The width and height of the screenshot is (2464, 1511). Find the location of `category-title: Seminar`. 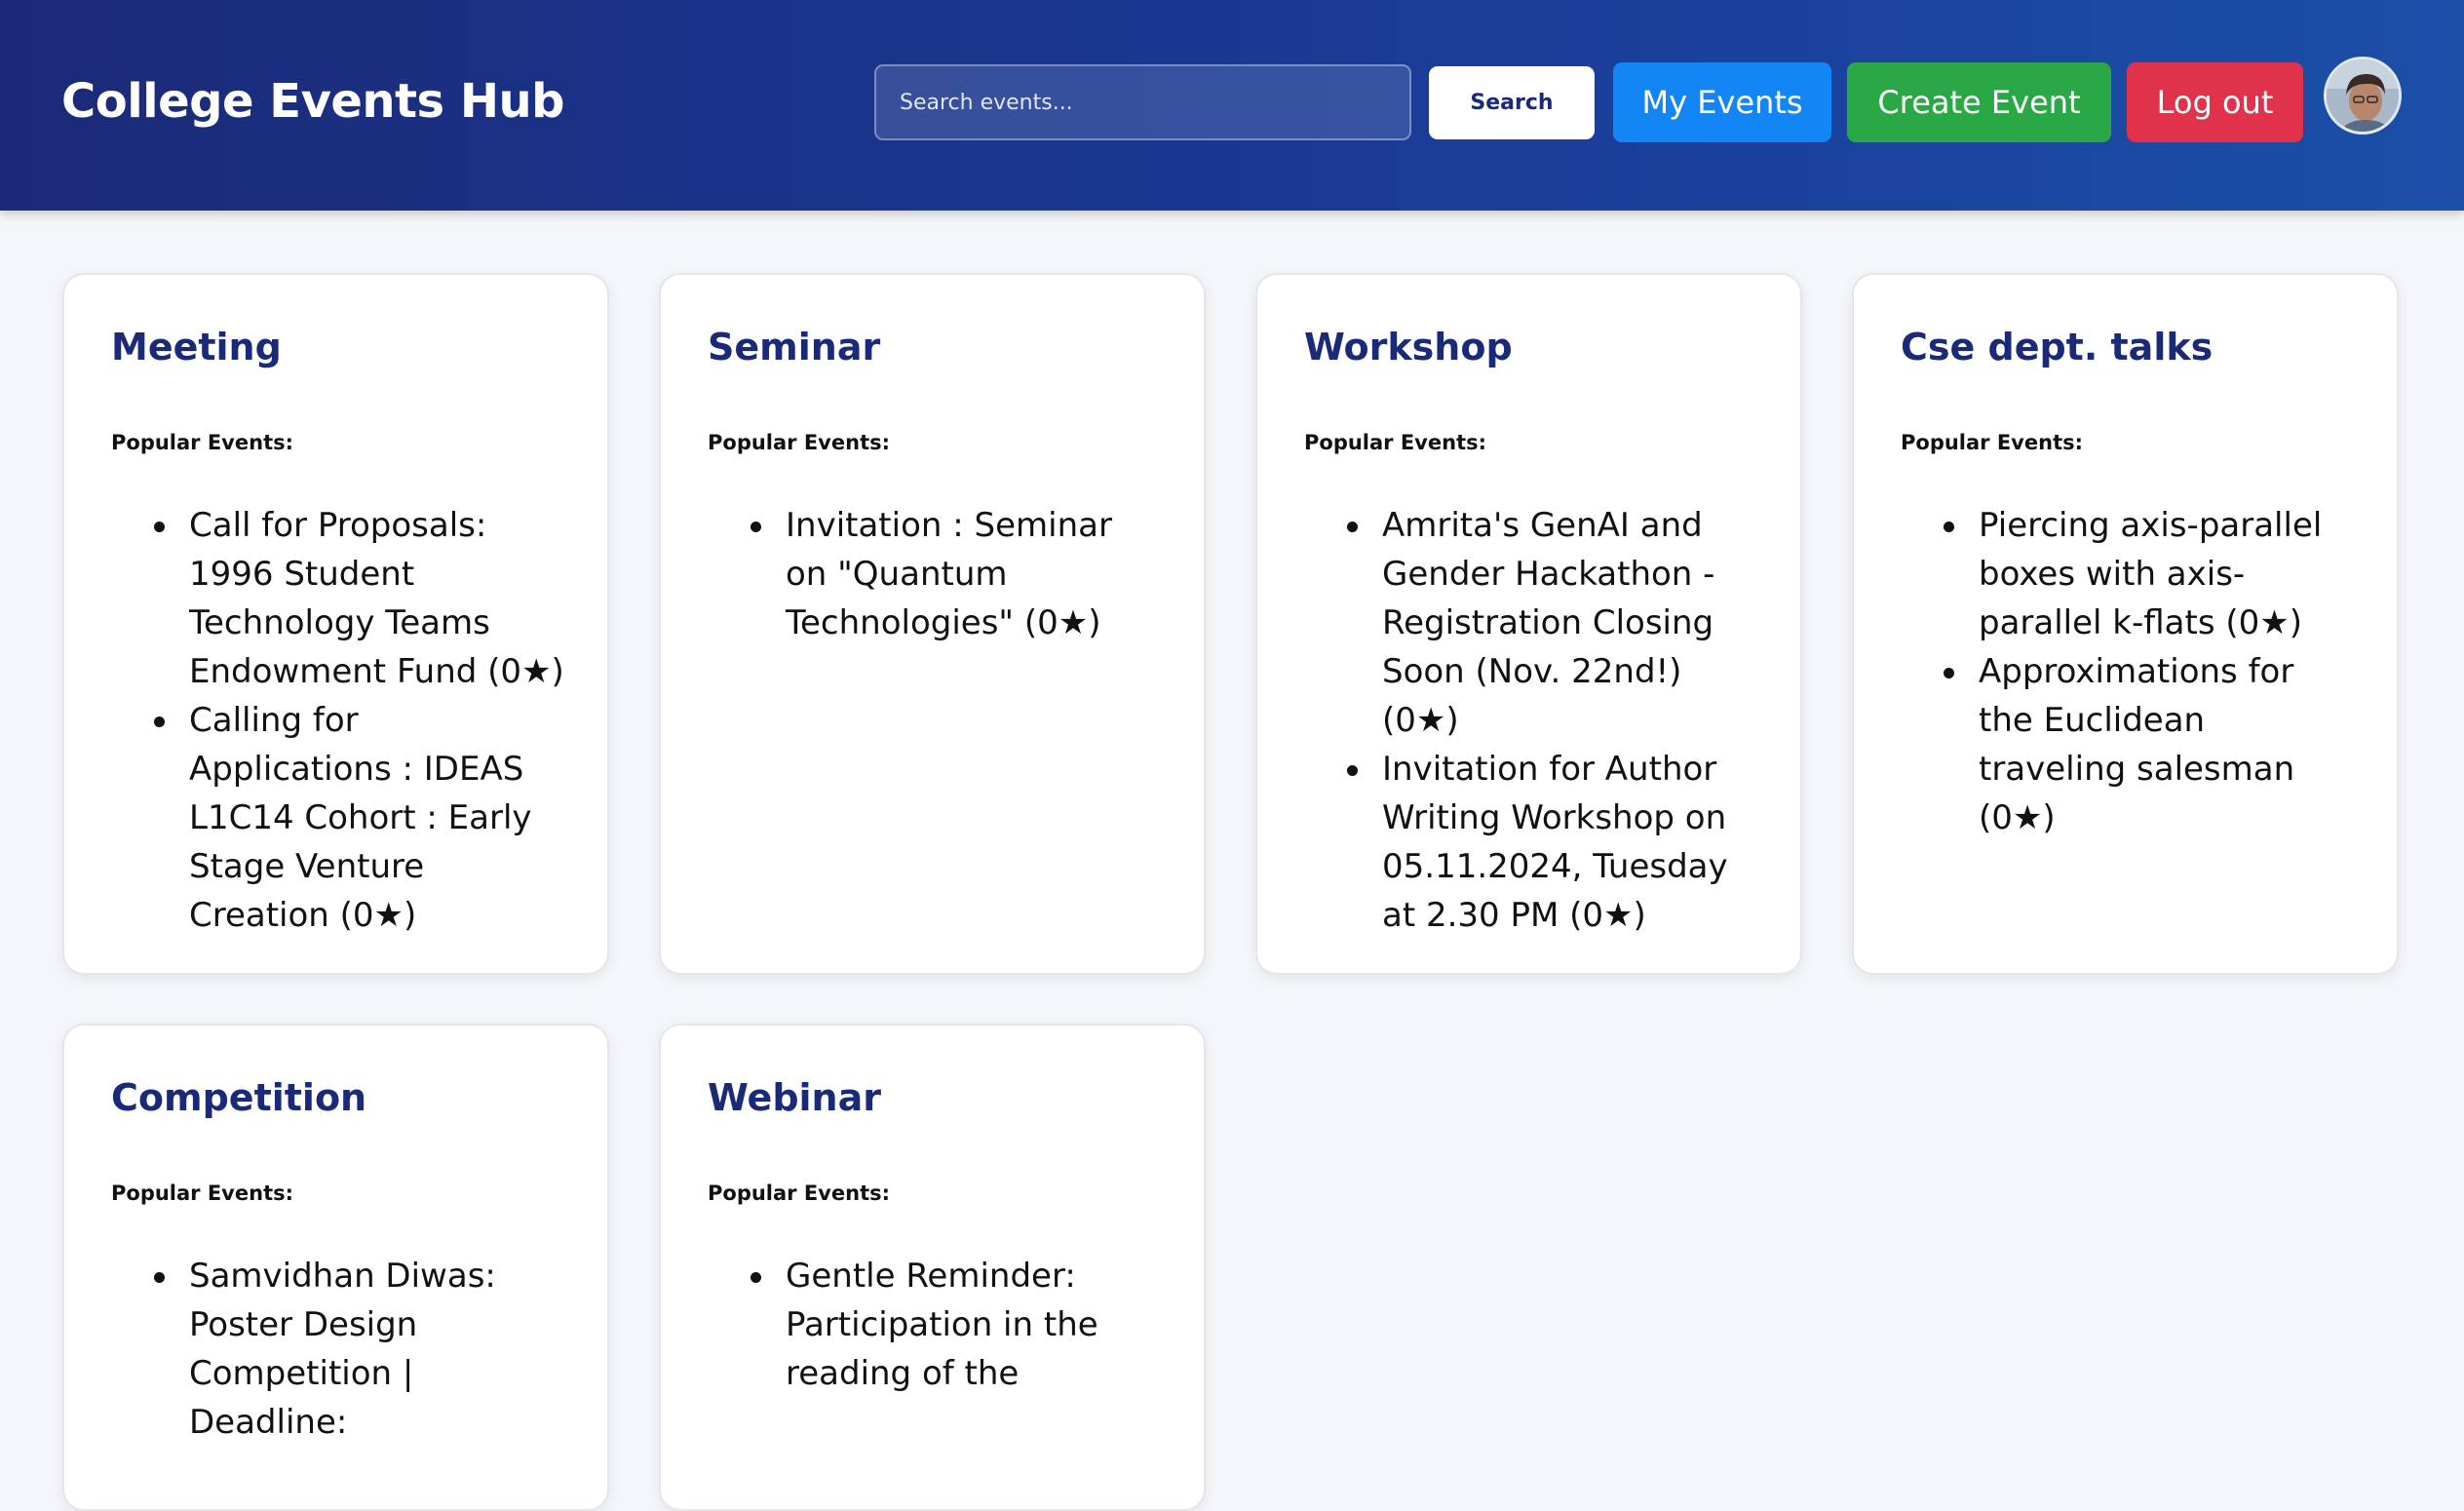

category-title: Seminar is located at coordinates (794, 347).